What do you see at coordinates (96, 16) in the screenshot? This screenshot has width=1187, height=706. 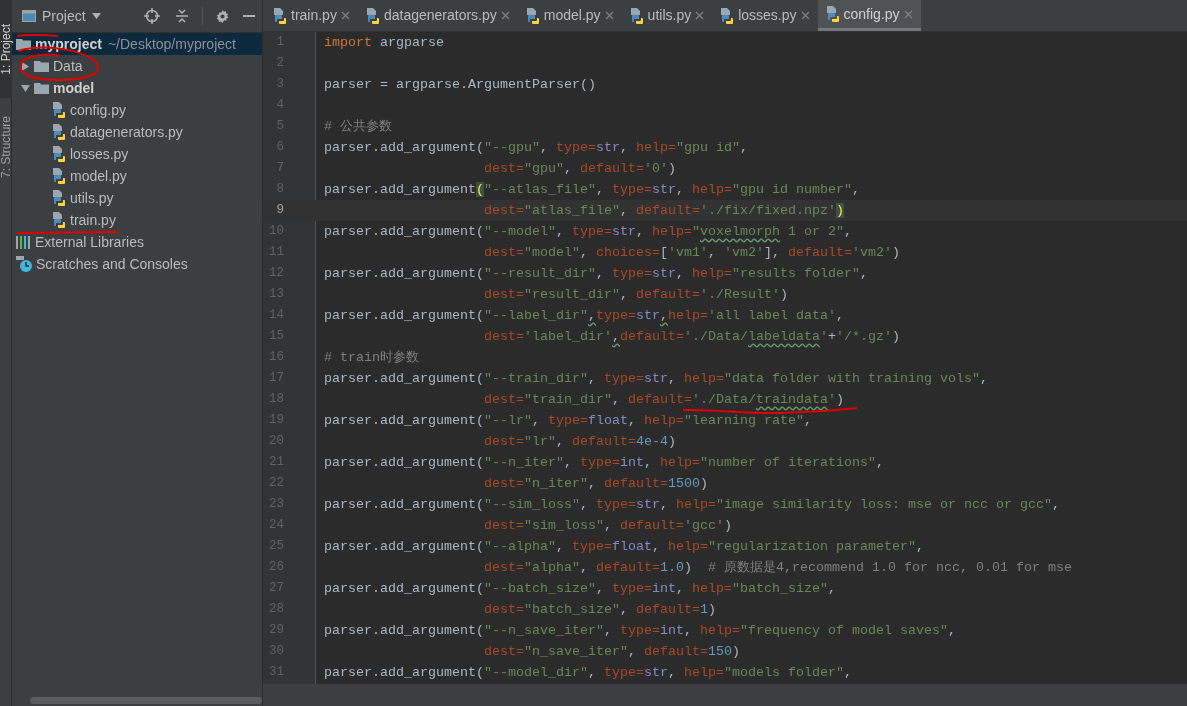 I see `caret-icon` at bounding box center [96, 16].